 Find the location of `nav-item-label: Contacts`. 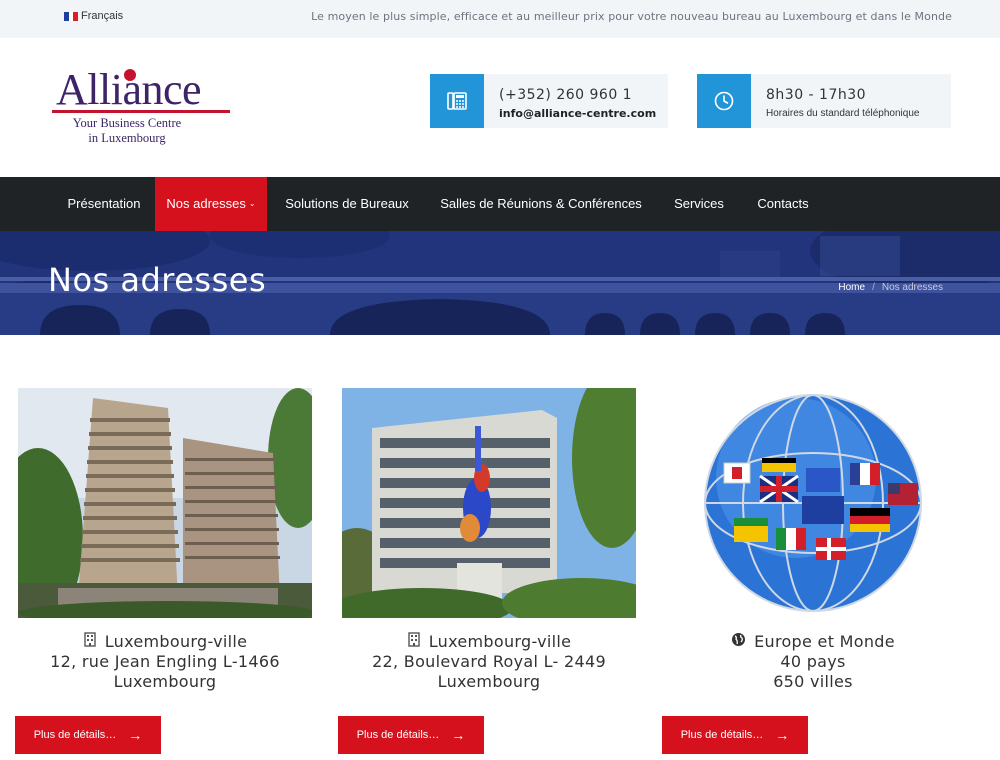

nav-item-label: Contacts is located at coordinates (783, 203).